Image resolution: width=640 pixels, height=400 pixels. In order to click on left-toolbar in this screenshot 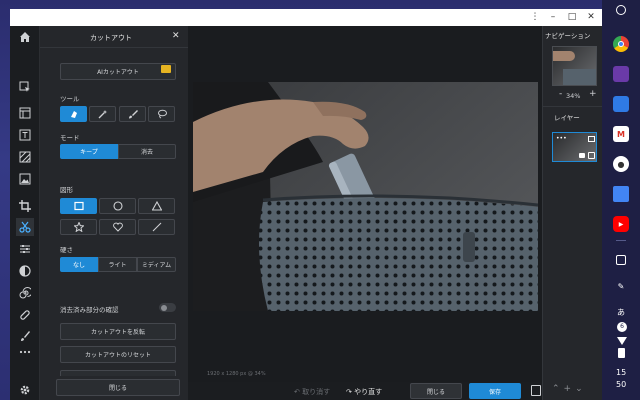, I will do `click(25, 213)`.